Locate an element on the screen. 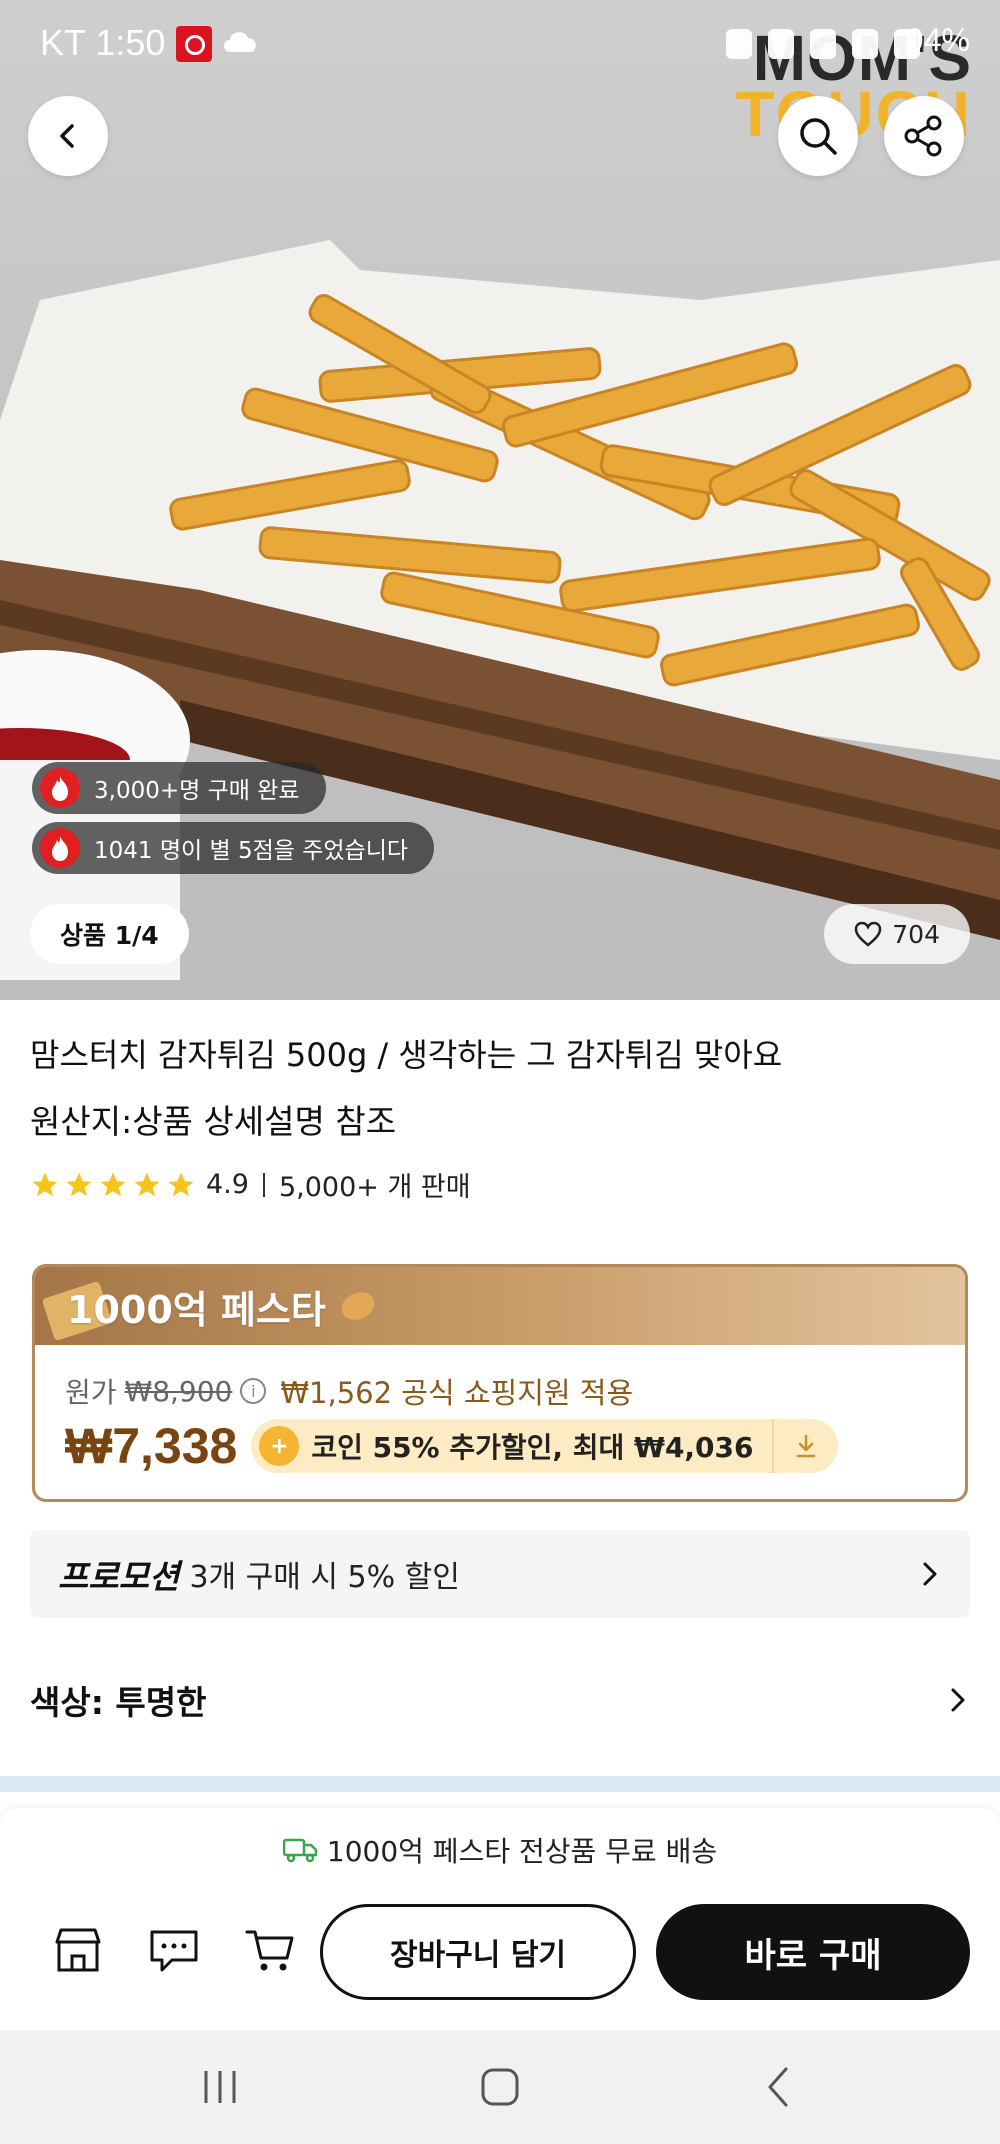 Image resolution: width=1000 pixels, height=2144 pixels. alarm-icon is located at coordinates (781, 44).